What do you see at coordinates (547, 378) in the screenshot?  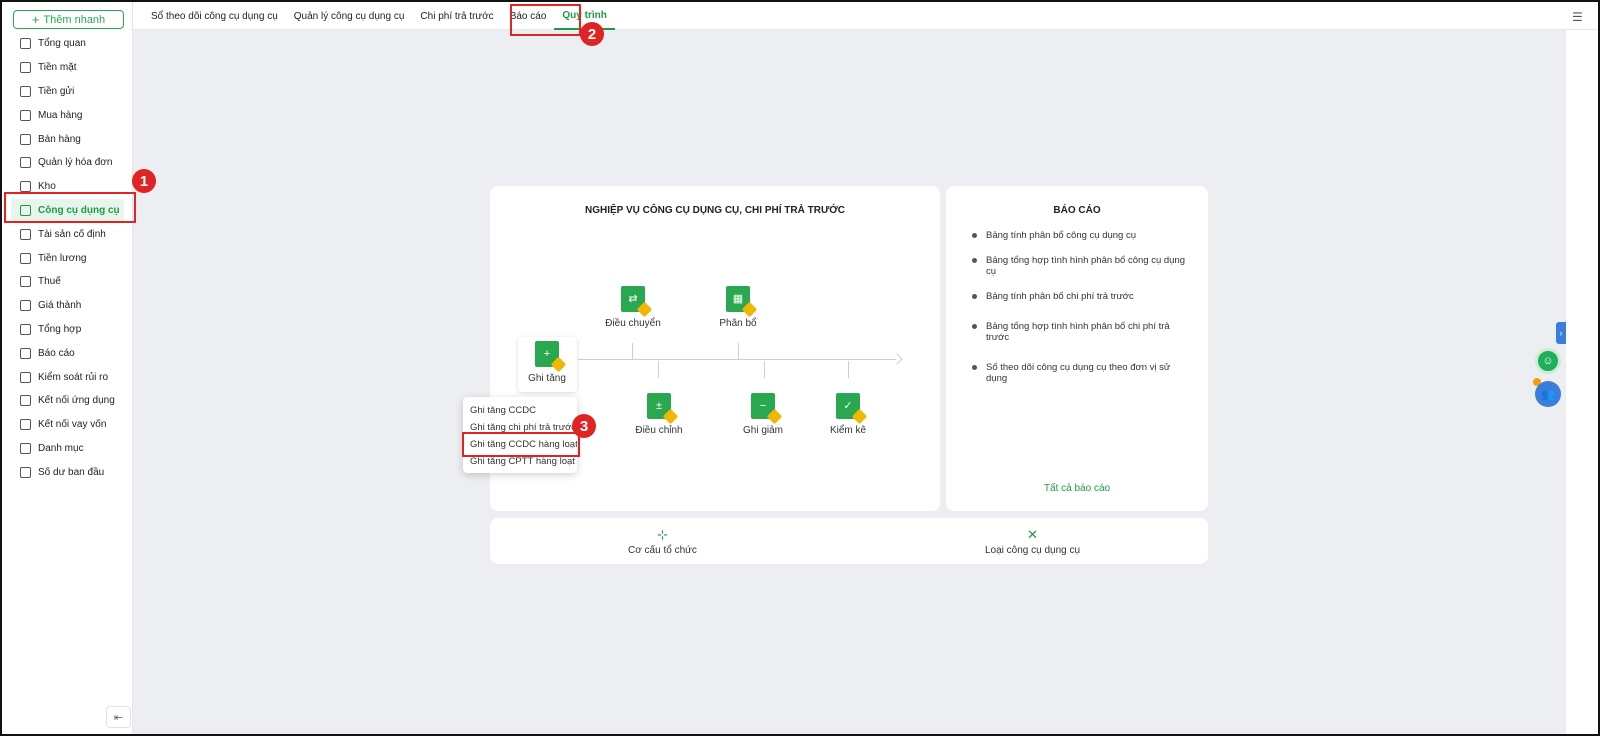 I see `node-label: Ghi tăng` at bounding box center [547, 378].